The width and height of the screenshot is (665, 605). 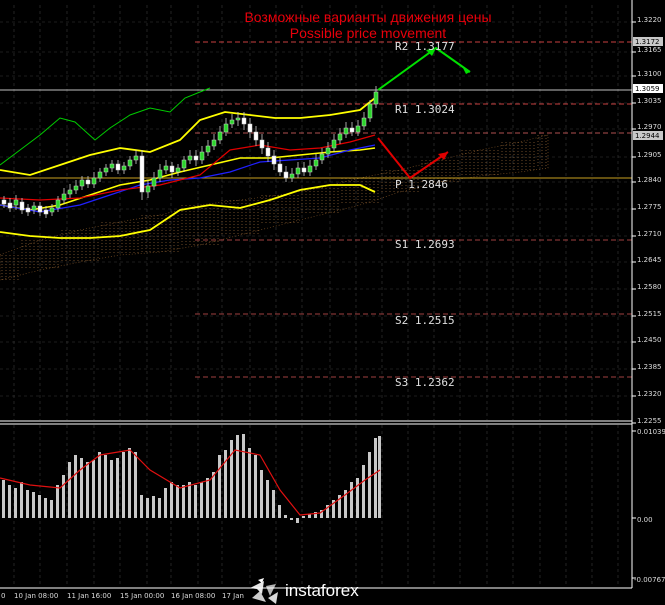 I want to click on price-tick: 1.2255, so click(x=649, y=421).